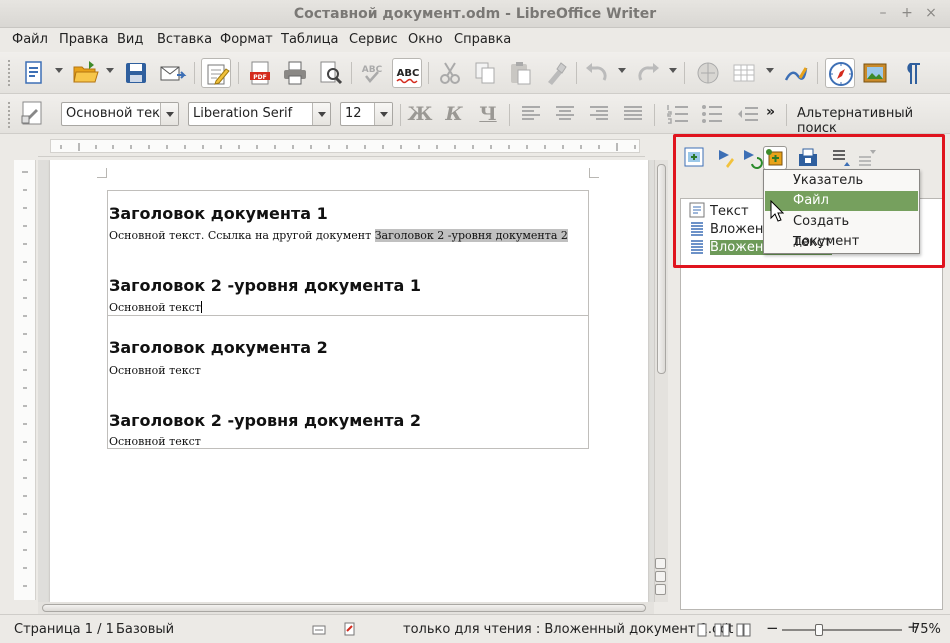  Describe the element at coordinates (420, 114) in the screenshot. I see `bold-button: Ж` at that location.